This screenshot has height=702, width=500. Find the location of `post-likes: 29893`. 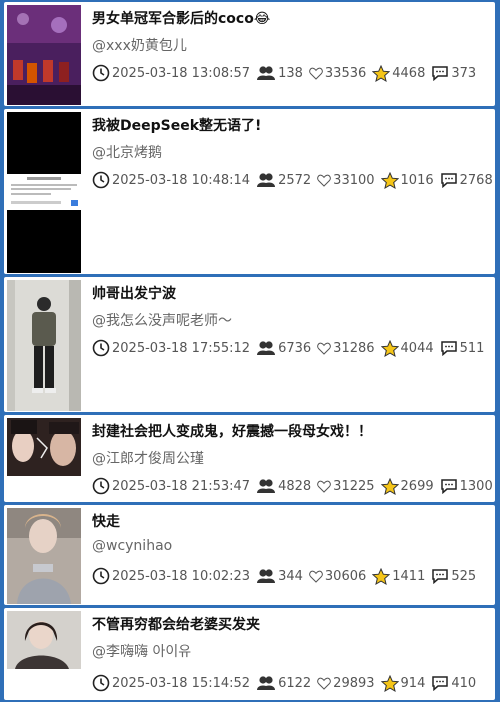

post-likes: 29893 is located at coordinates (346, 683).